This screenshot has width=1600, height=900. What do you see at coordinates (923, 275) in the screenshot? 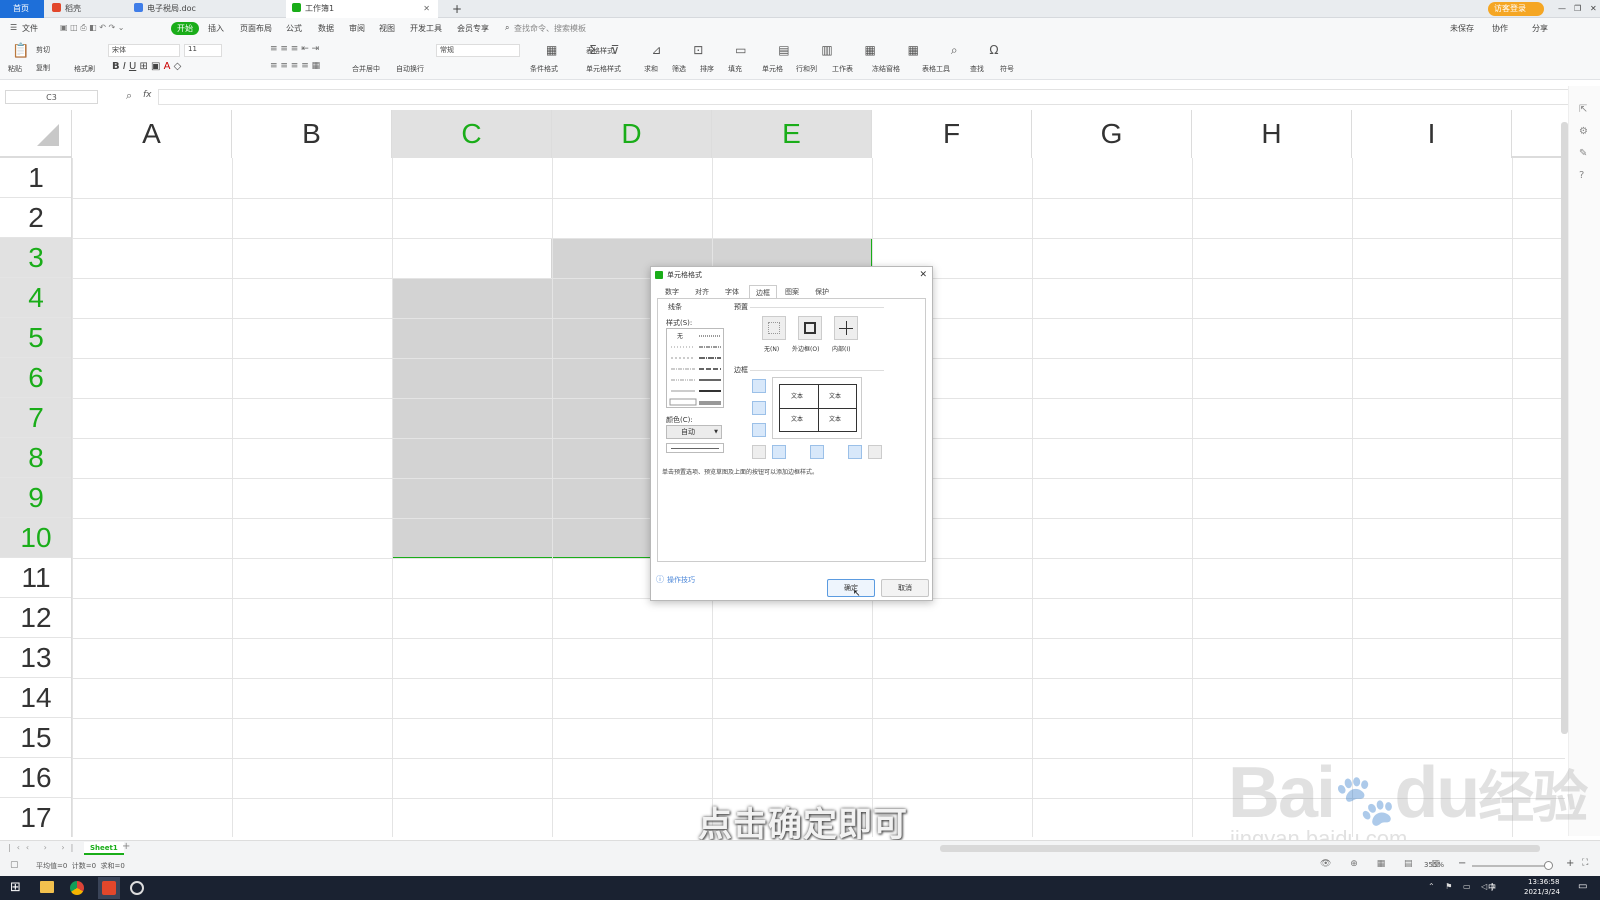
I see `dialog-close-icon: ✕` at bounding box center [923, 275].